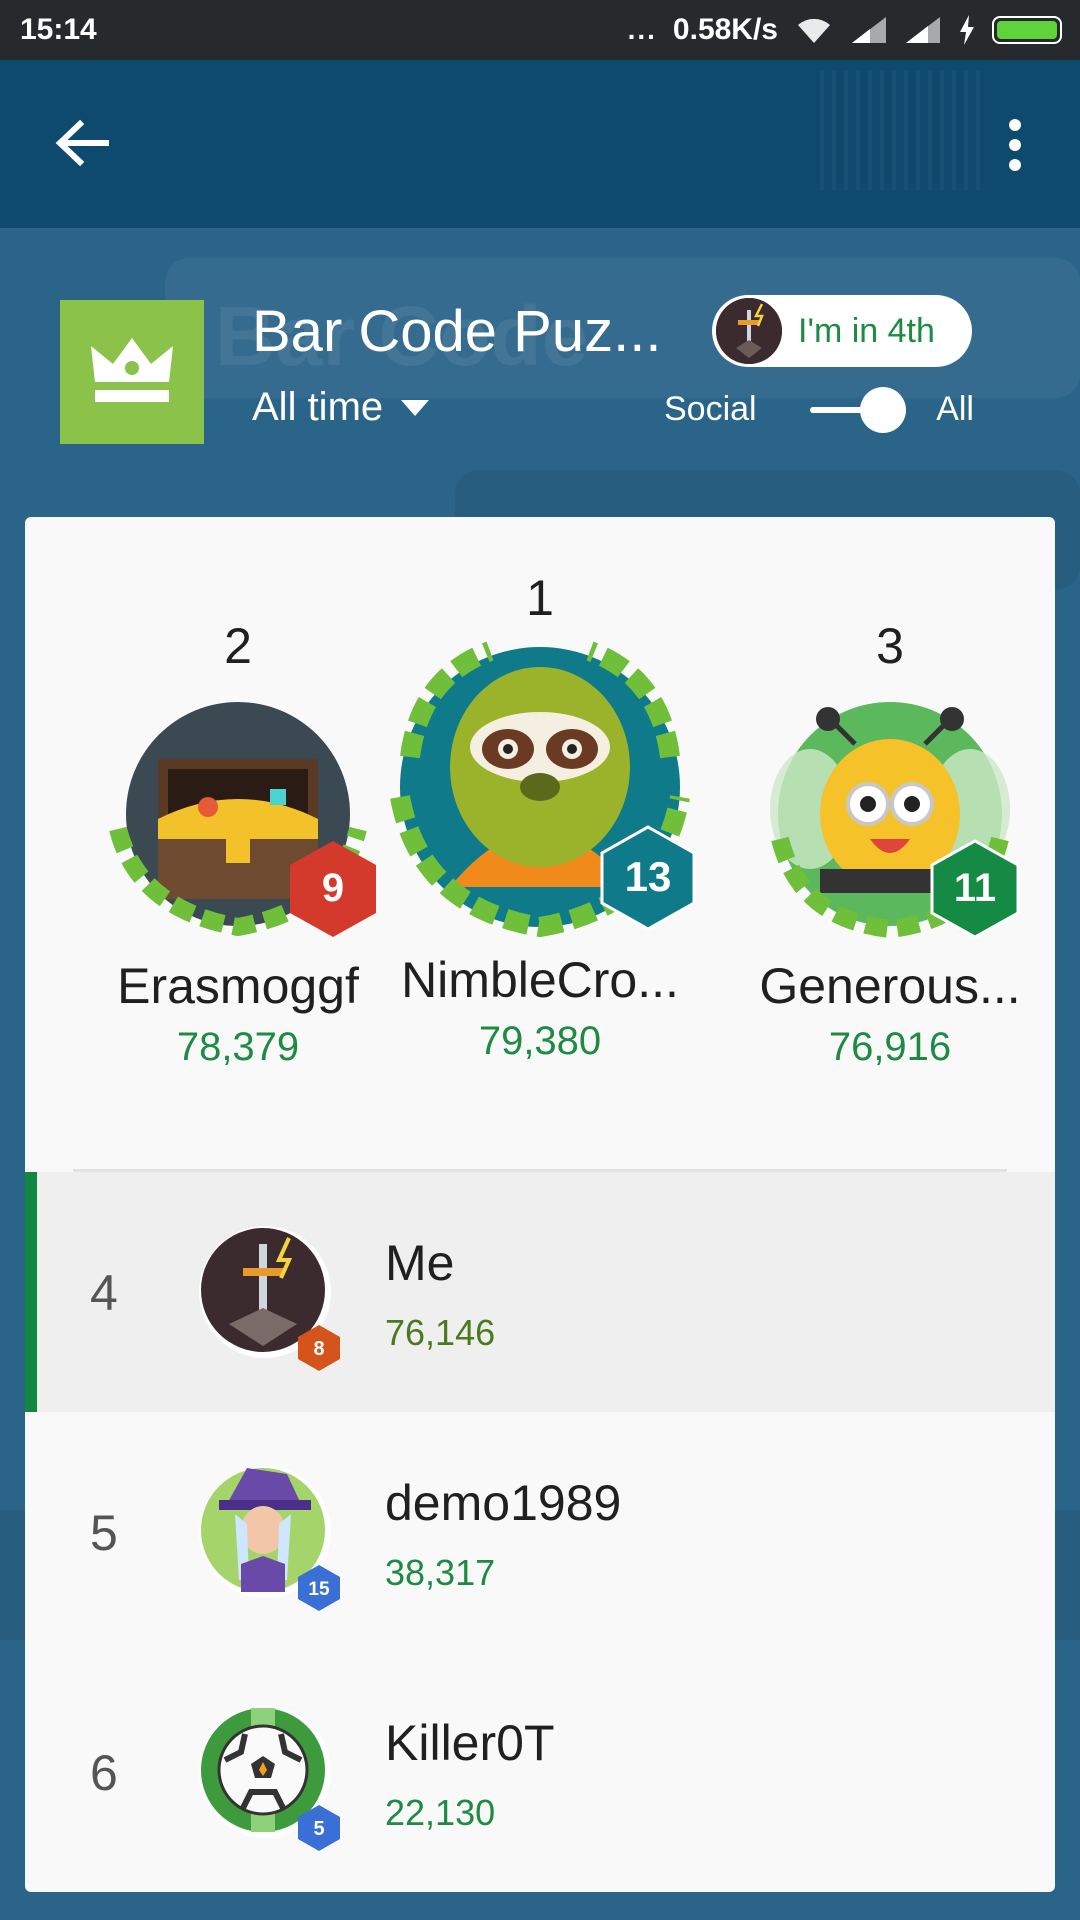  I want to click on charging-icon, so click(967, 30).